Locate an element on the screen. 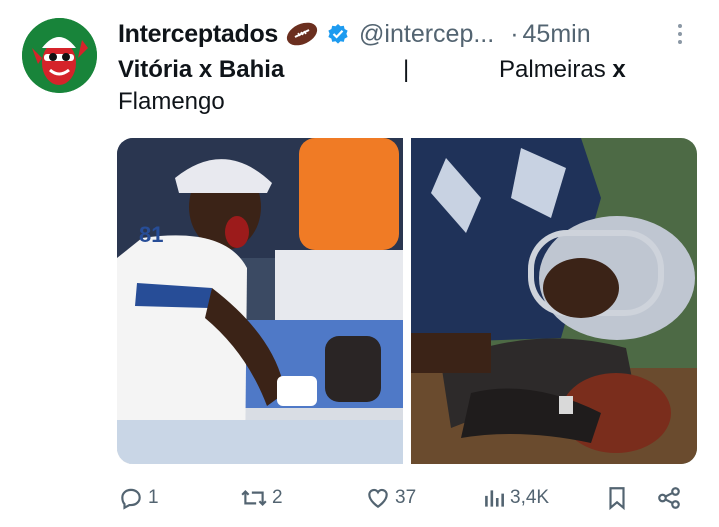 The image size is (719, 527). tweet-actions: 1 2 37 3,4K is located at coordinates (406, 498).